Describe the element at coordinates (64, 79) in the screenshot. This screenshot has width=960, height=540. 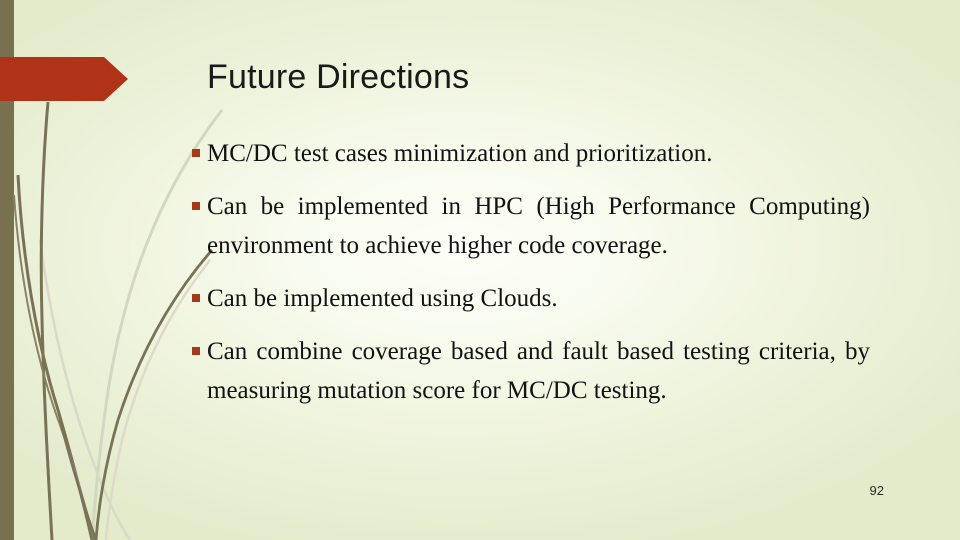
I see `red-arrow-banner` at that location.